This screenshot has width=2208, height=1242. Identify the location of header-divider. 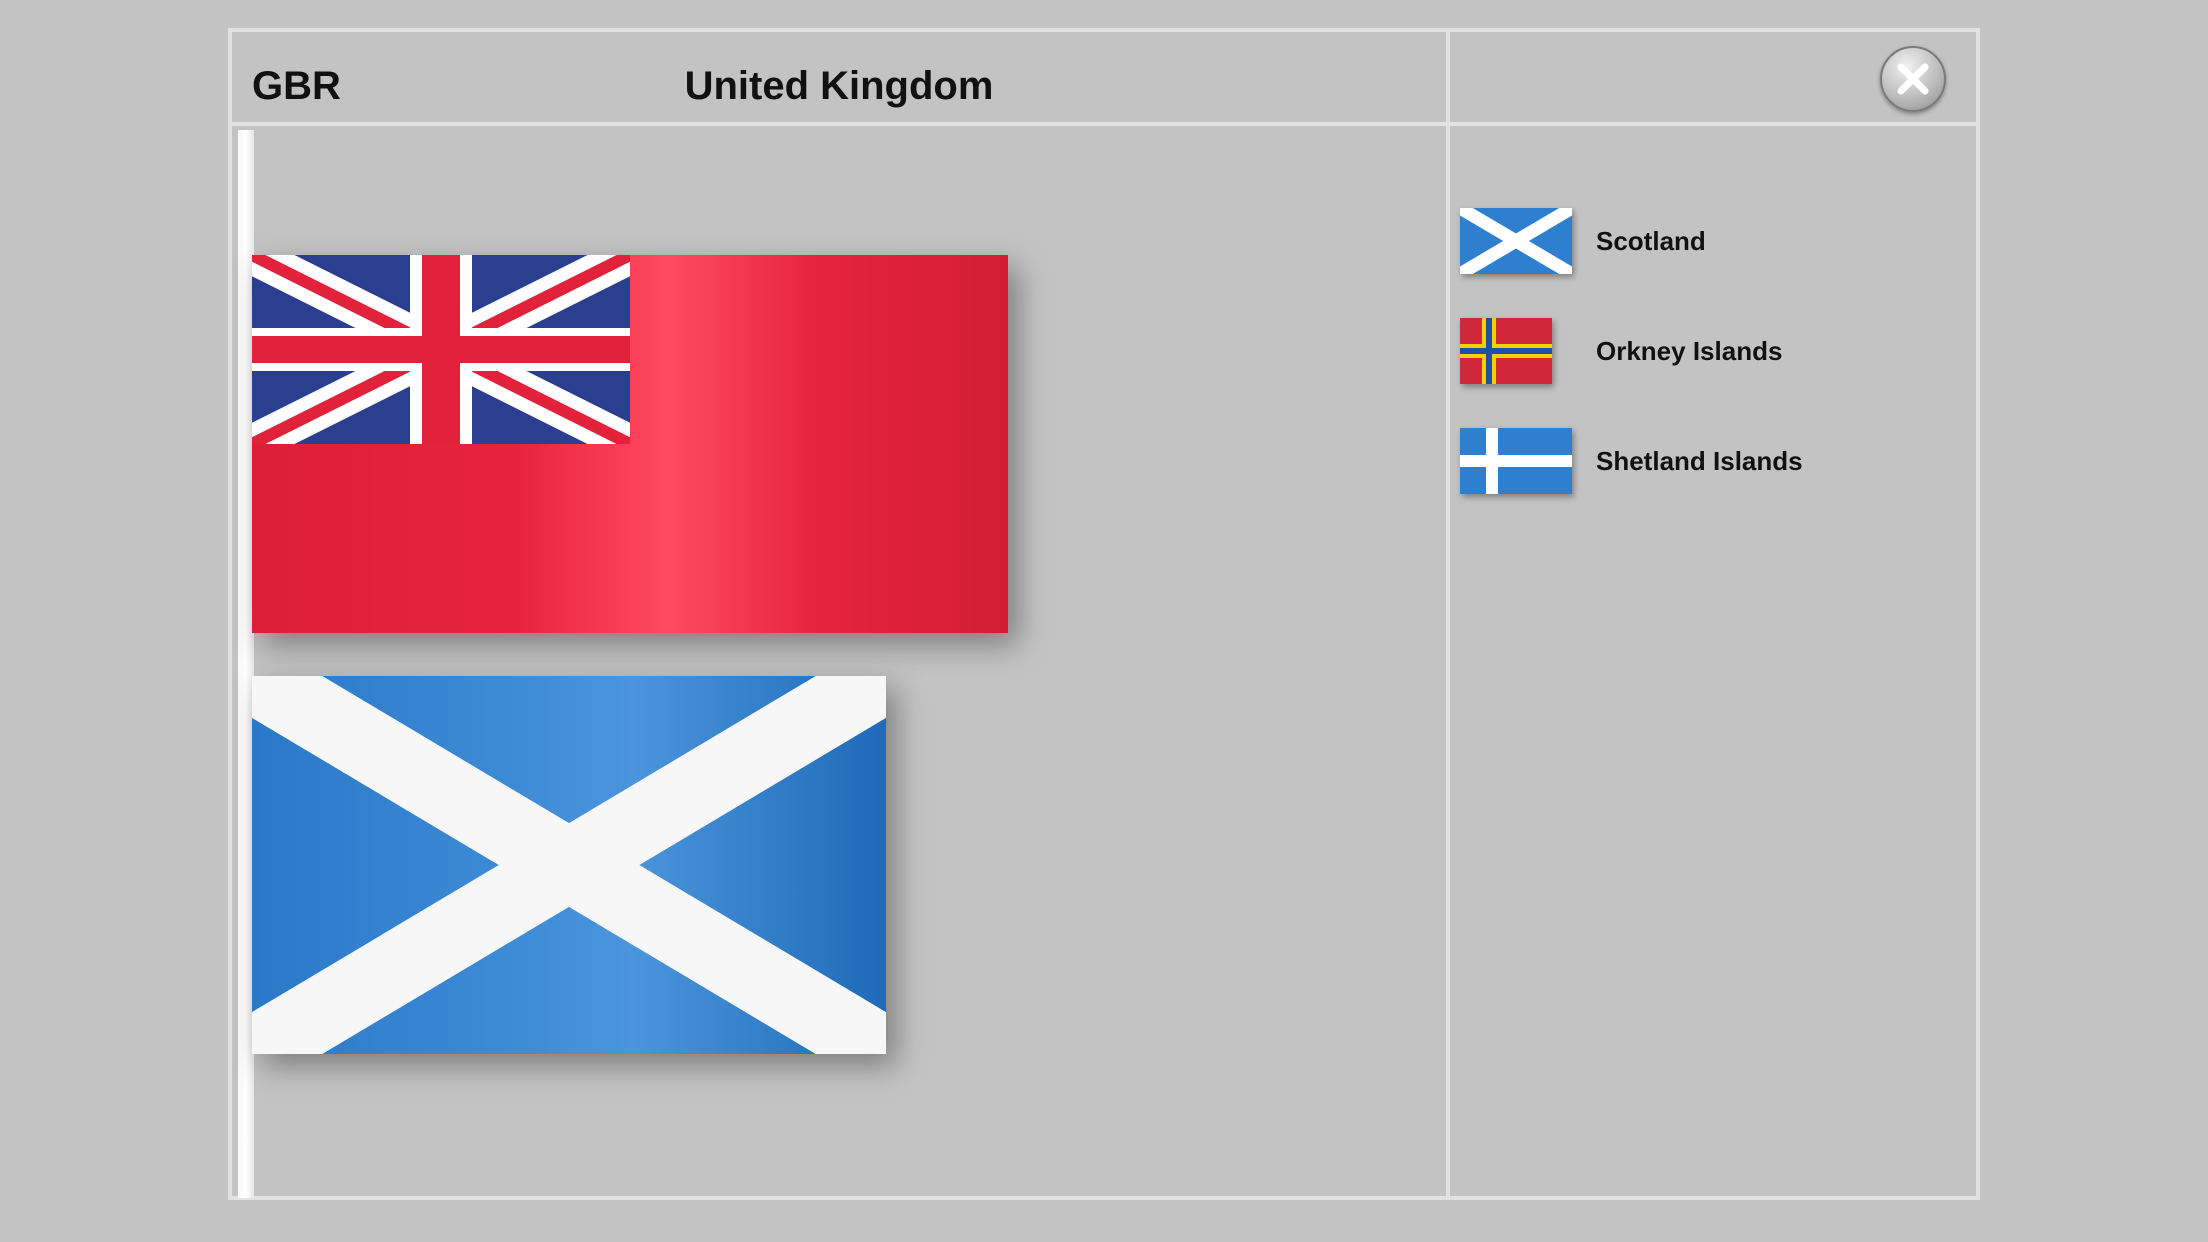
(1104, 124).